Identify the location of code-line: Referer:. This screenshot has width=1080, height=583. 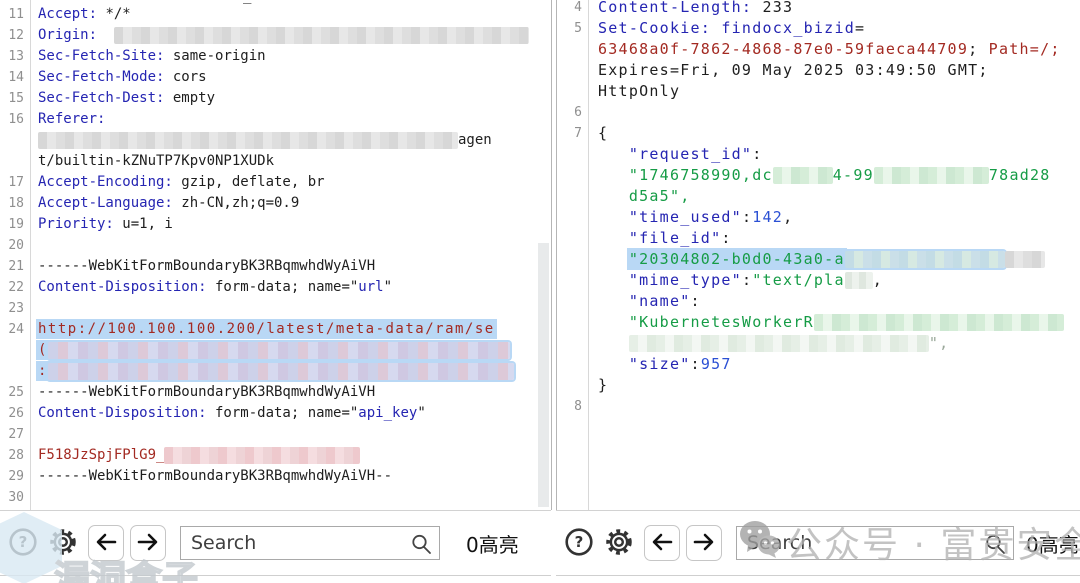
(294, 119).